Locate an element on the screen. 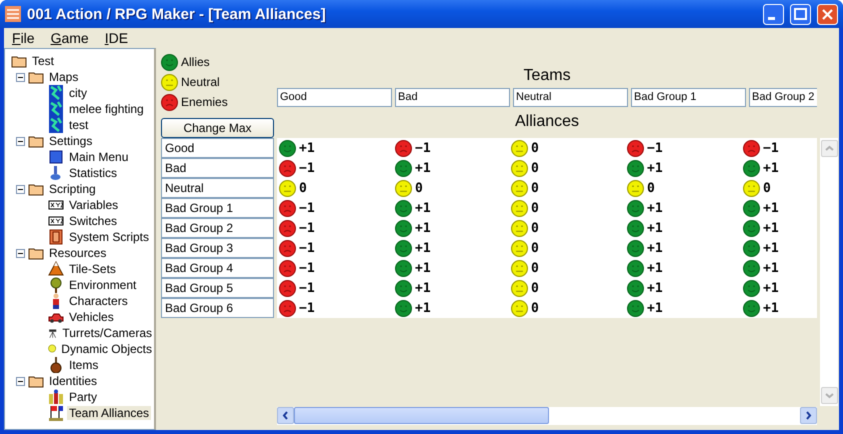 This screenshot has height=434, width=843. menu-item: Game is located at coordinates (71, 38).